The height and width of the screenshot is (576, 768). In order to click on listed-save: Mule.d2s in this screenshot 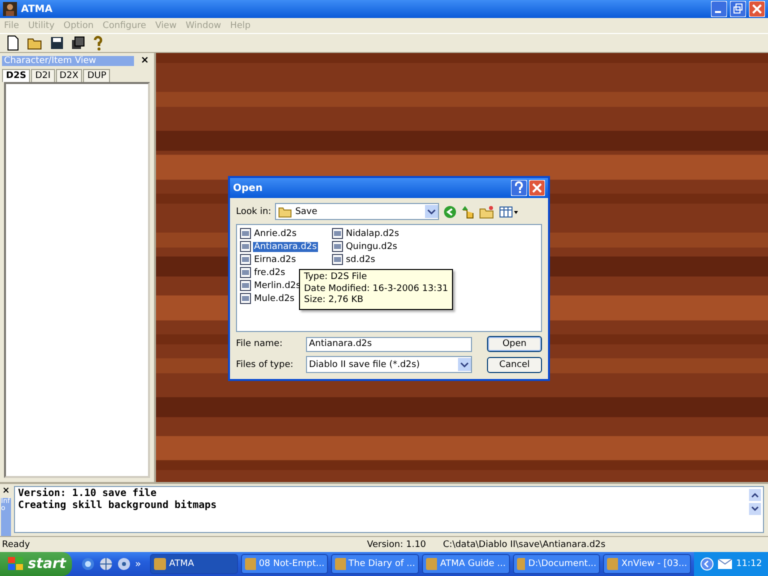, I will do `click(274, 299)`.